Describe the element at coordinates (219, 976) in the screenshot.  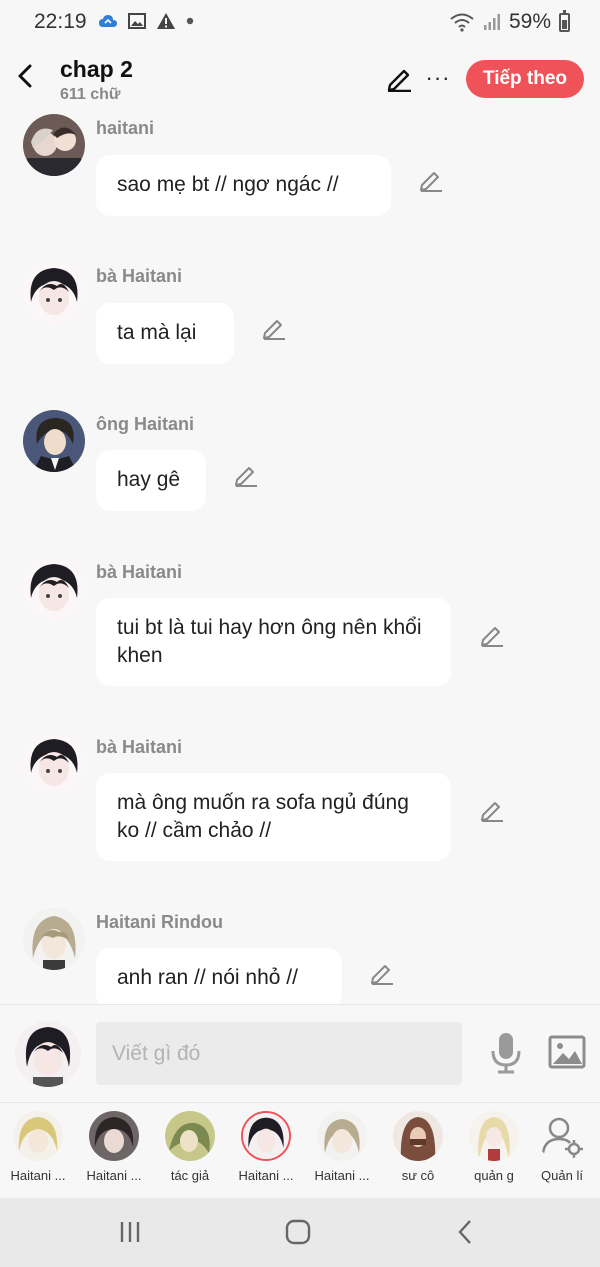
I see `message-bubble: anh ran // nói nhỏ //` at that location.